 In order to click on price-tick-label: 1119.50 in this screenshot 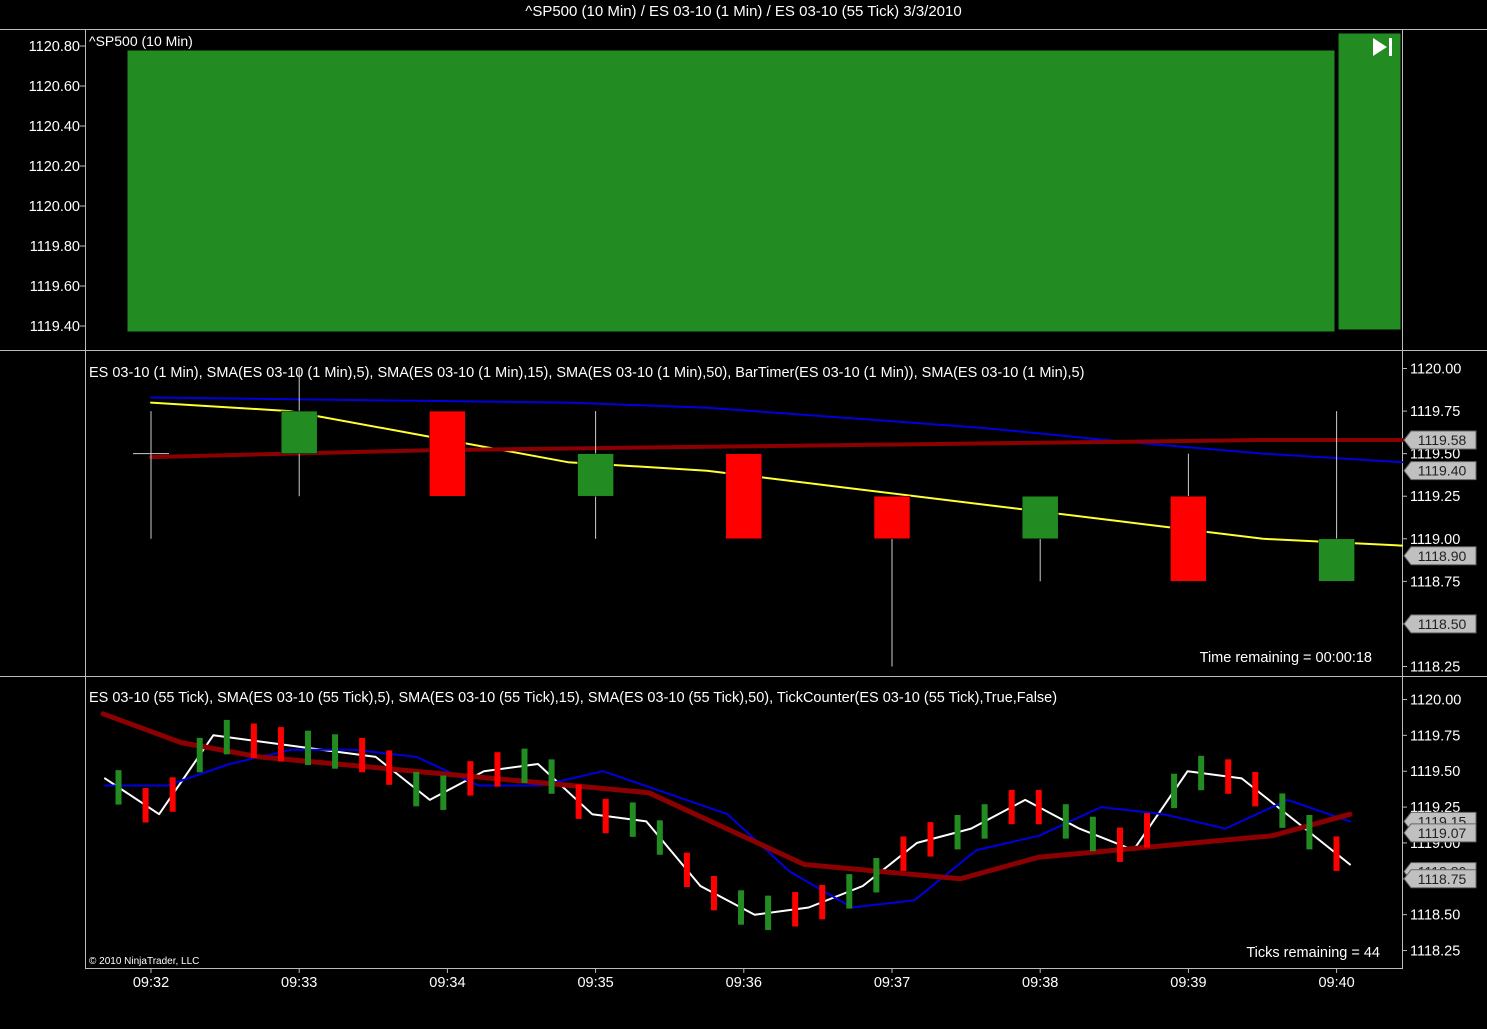, I will do `click(1435, 772)`.